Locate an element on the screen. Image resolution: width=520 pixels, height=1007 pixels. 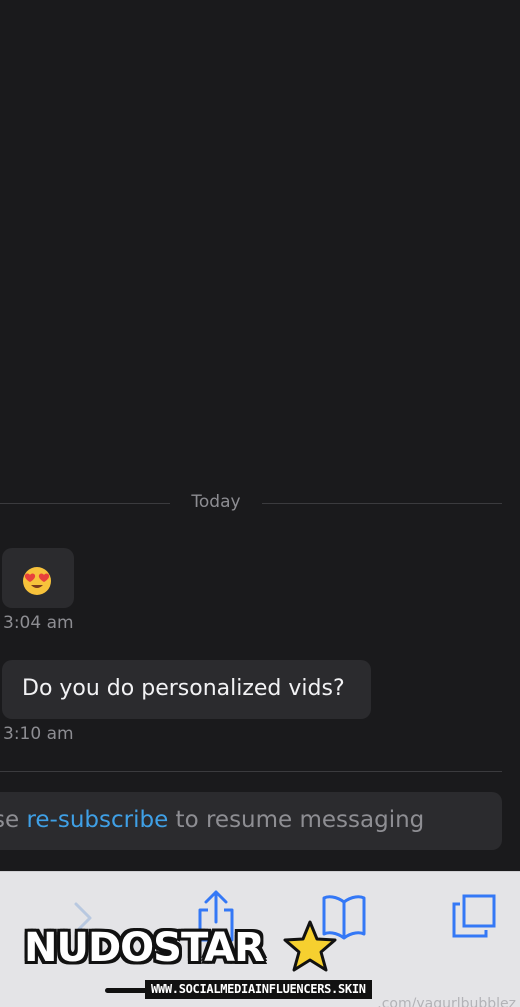
heart-eyes-emoji-icon is located at coordinates (37, 581).